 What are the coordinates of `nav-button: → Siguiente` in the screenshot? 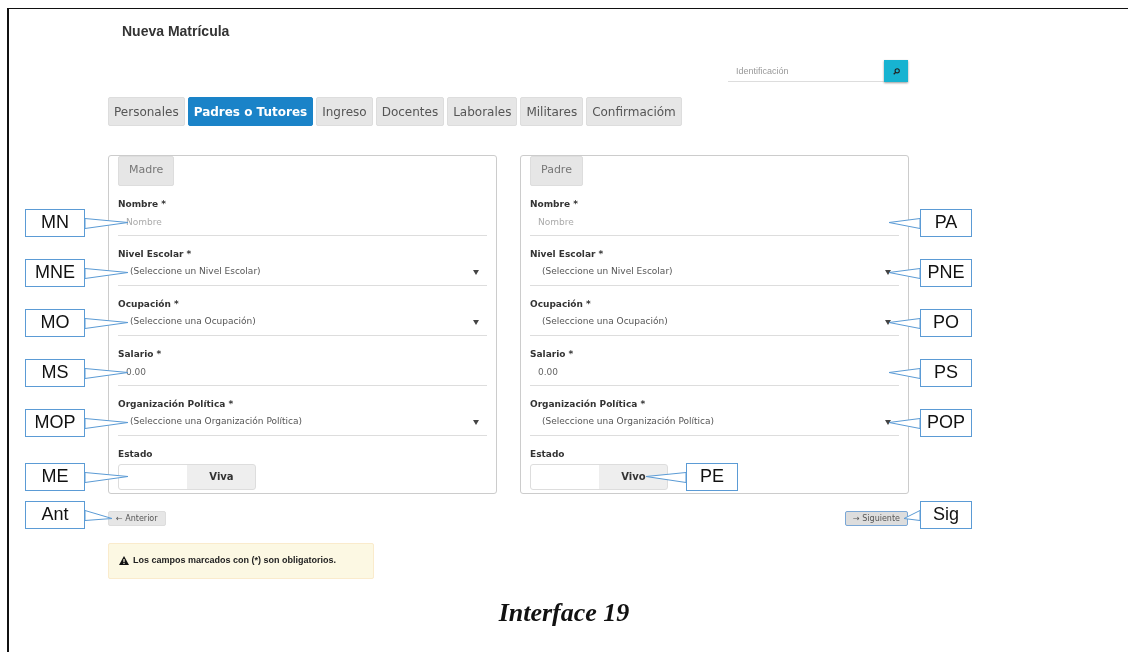 It's located at (876, 518).